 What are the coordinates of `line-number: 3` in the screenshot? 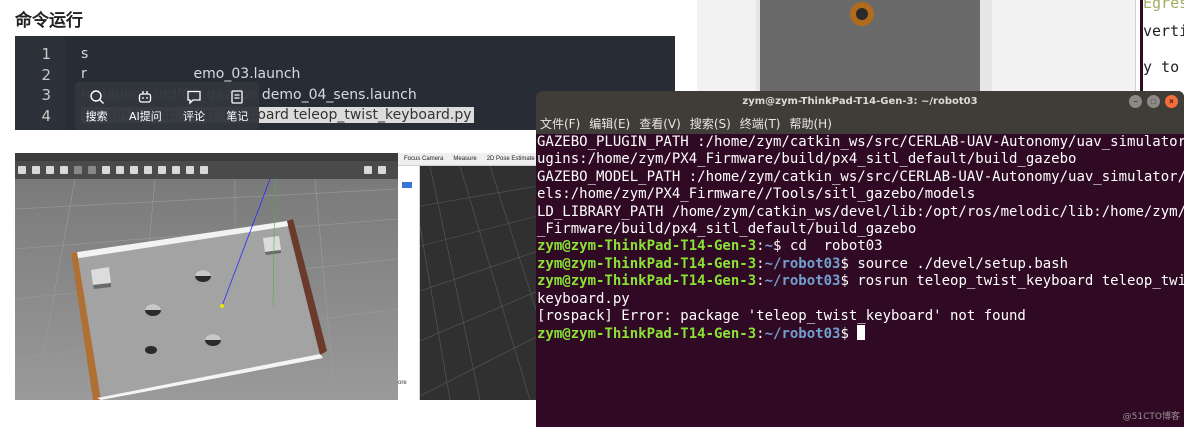 It's located at (46, 95).